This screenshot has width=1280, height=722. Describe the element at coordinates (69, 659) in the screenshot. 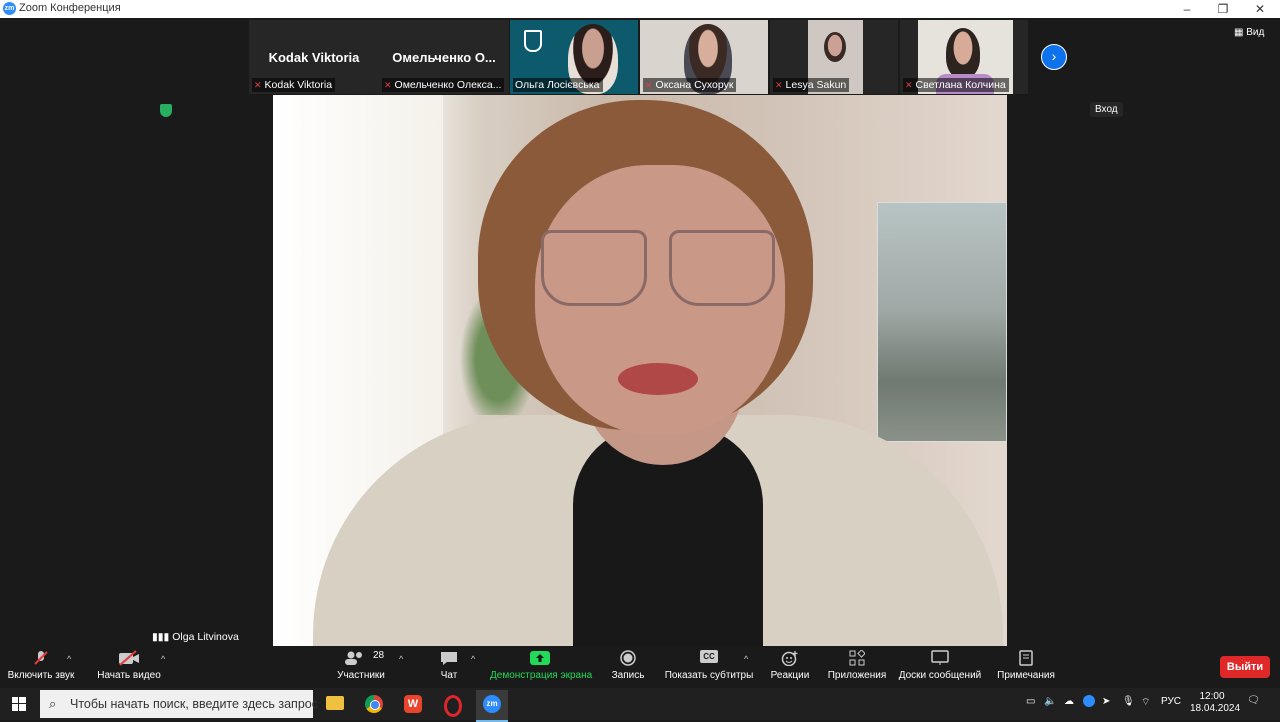

I see `audio-options-chevron-icon: ^` at that location.